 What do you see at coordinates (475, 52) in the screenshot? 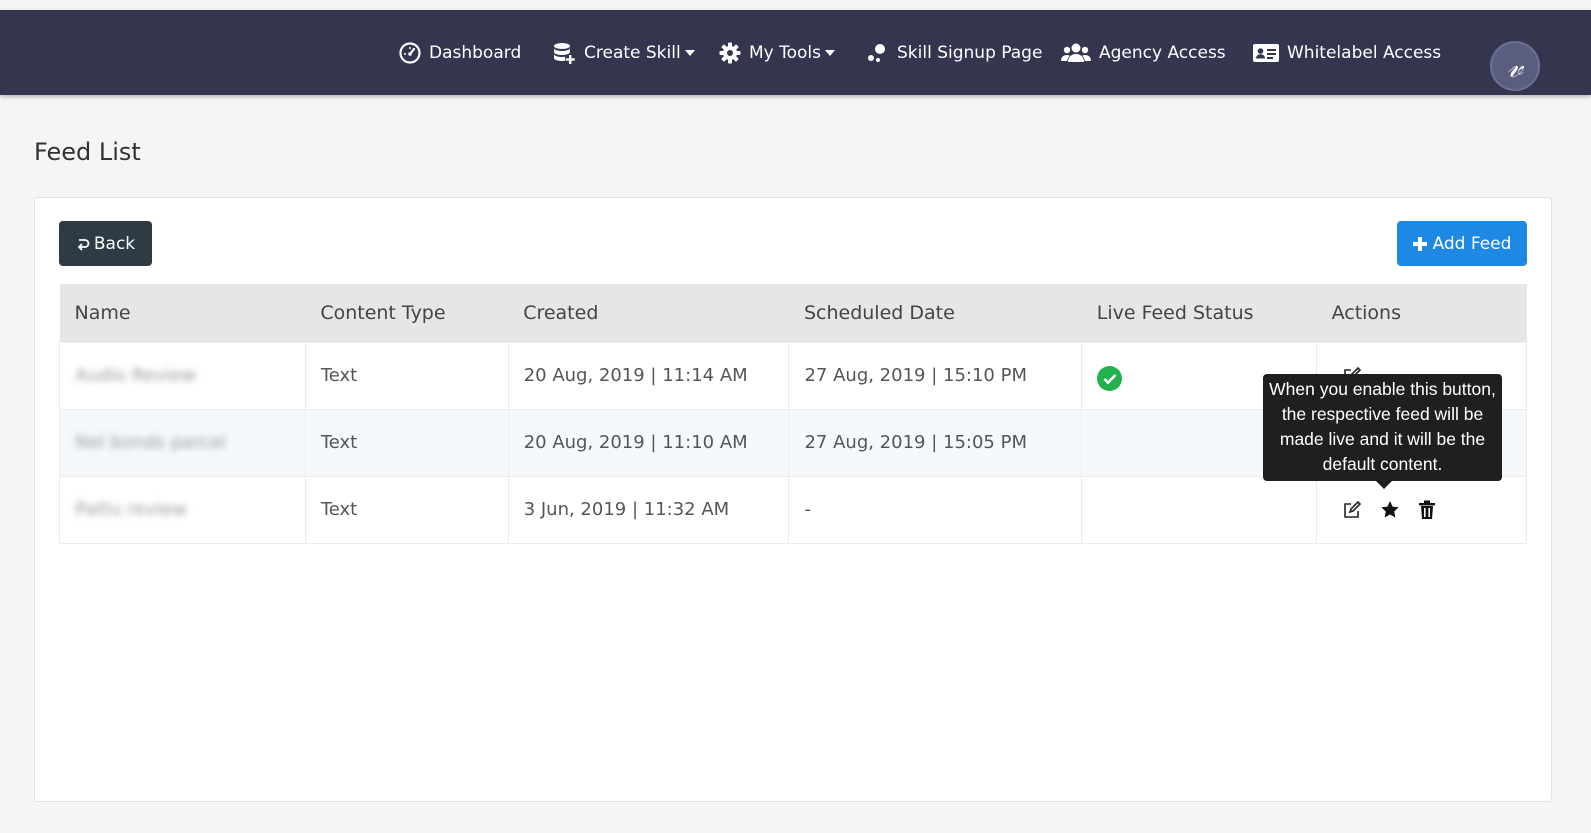
I see `nav-dashboard-label: Dashboard` at bounding box center [475, 52].